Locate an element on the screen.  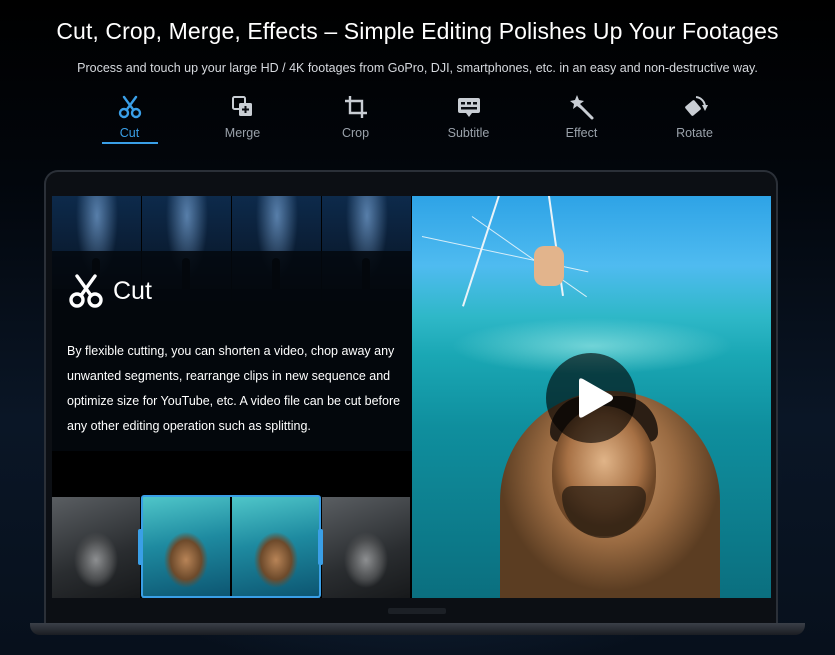
tab-effect: Effect is located at coordinates (581, 118).